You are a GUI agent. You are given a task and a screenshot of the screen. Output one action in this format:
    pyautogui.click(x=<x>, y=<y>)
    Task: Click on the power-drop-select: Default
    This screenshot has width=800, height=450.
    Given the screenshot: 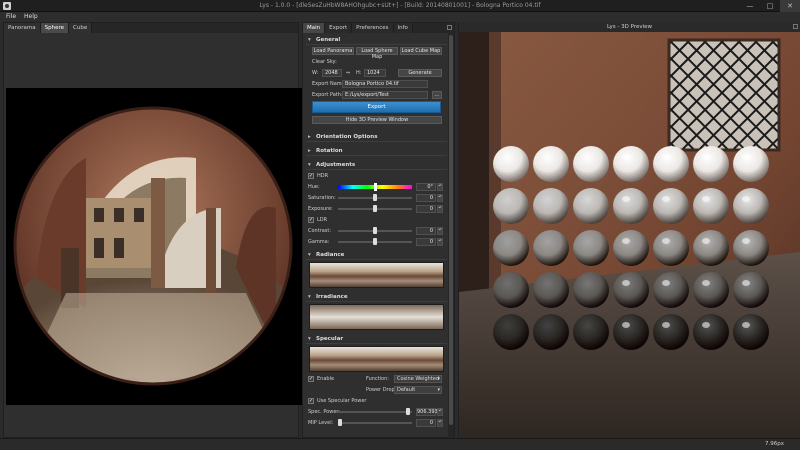 What is the action you would take?
    pyautogui.click(x=418, y=390)
    